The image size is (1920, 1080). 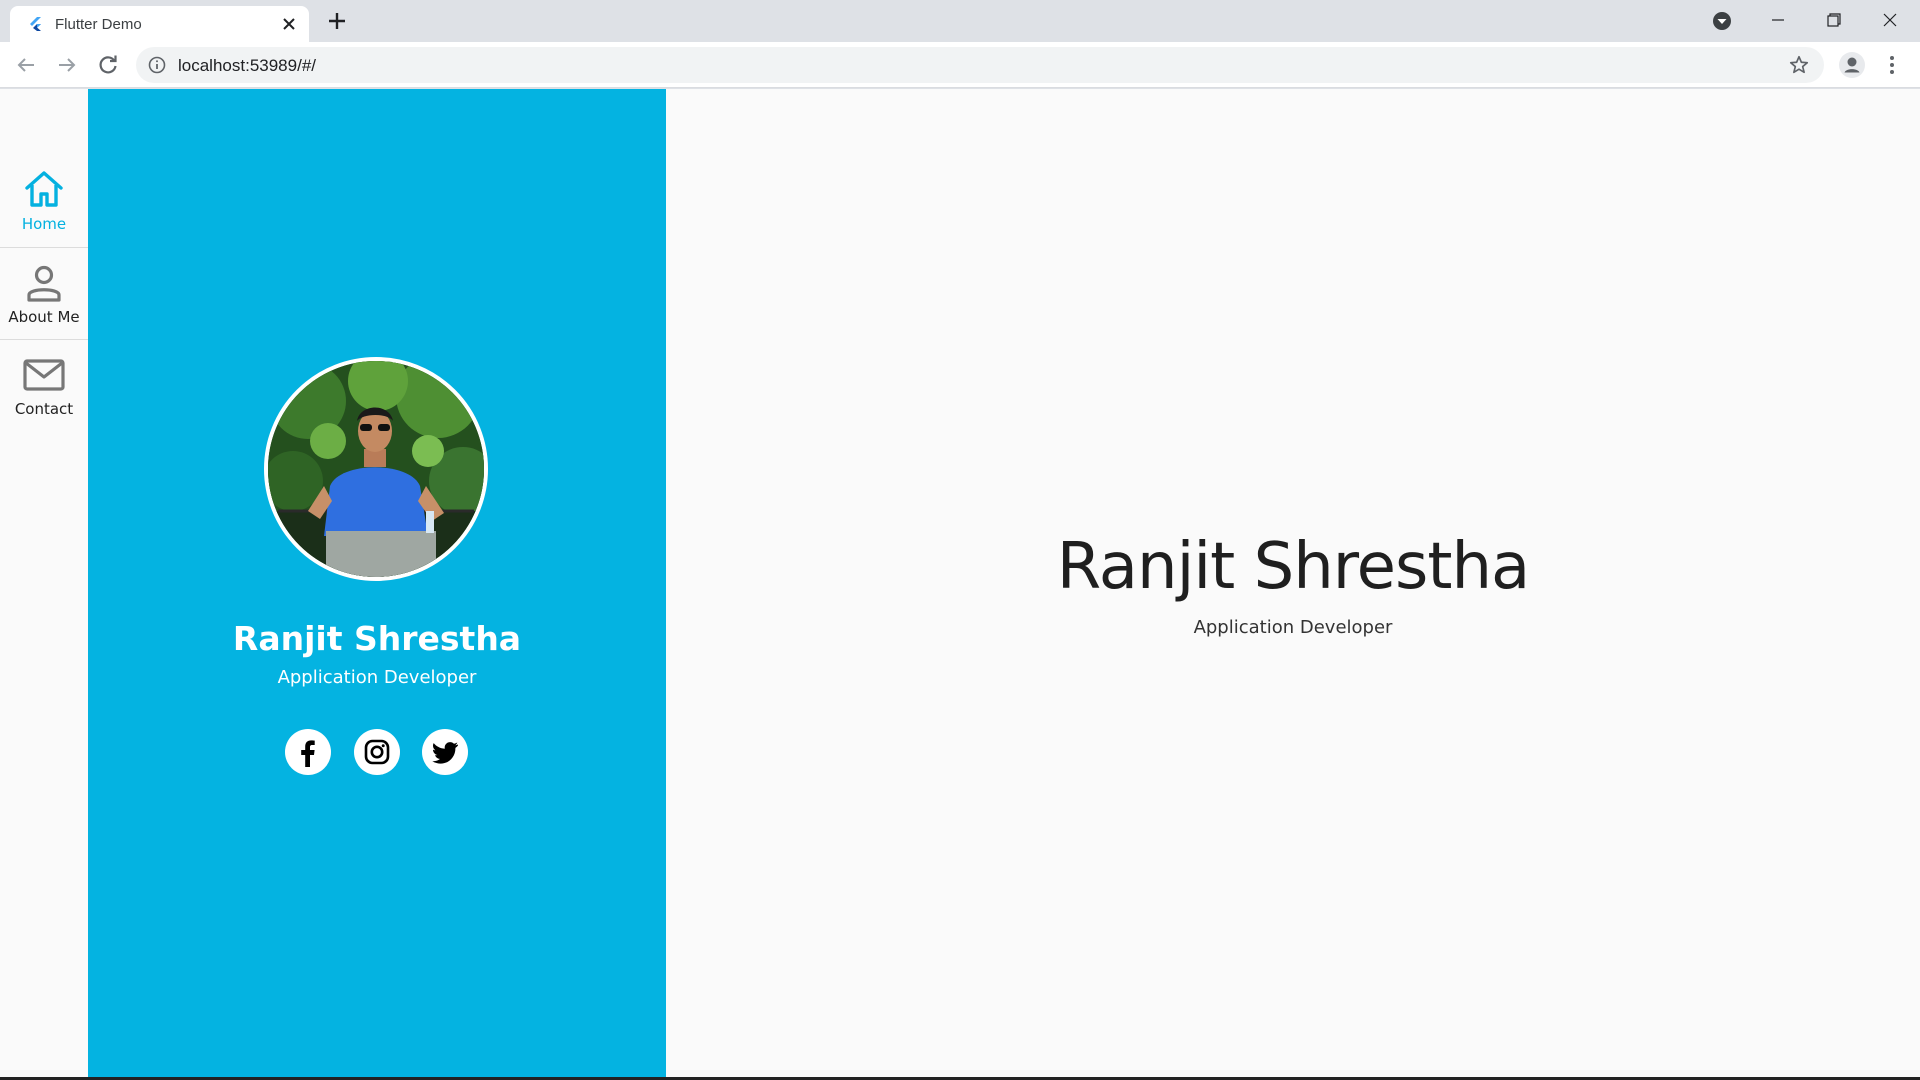 I want to click on twitter-button, so click(x=445, y=752).